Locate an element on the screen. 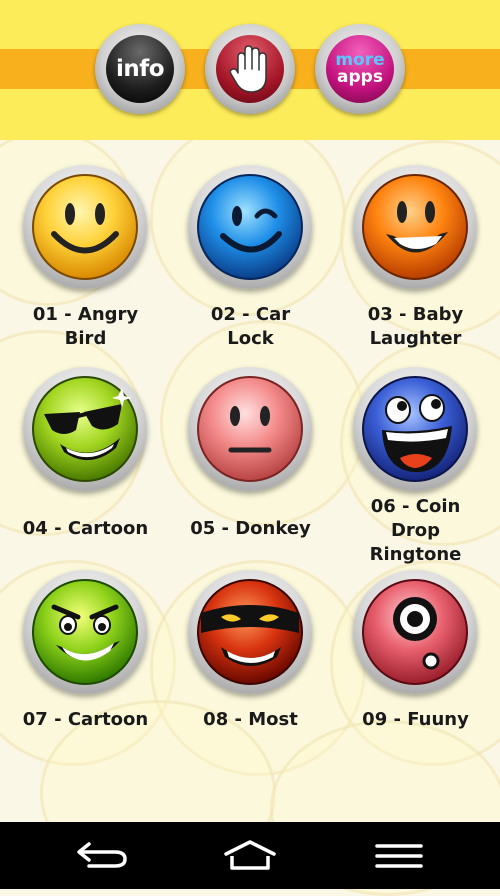 Image resolution: width=500 pixels, height=896 pixels. sound-label-line1: 08 - Most is located at coordinates (250, 719).